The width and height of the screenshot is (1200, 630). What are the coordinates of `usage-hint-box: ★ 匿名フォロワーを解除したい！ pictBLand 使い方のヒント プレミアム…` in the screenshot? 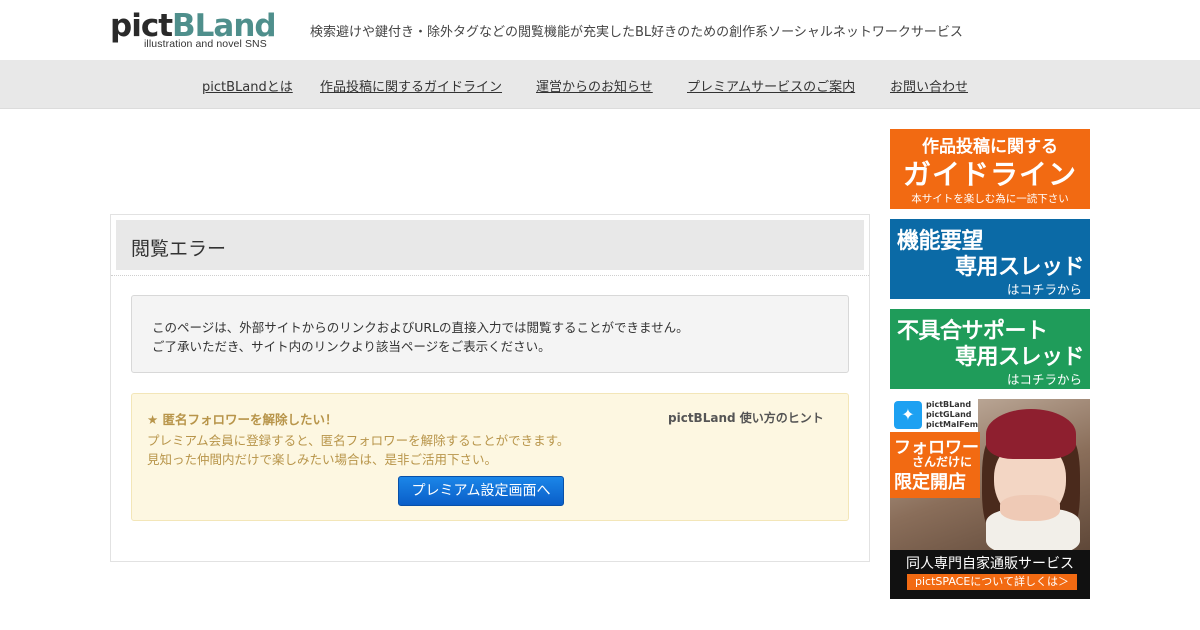 It's located at (490, 457).